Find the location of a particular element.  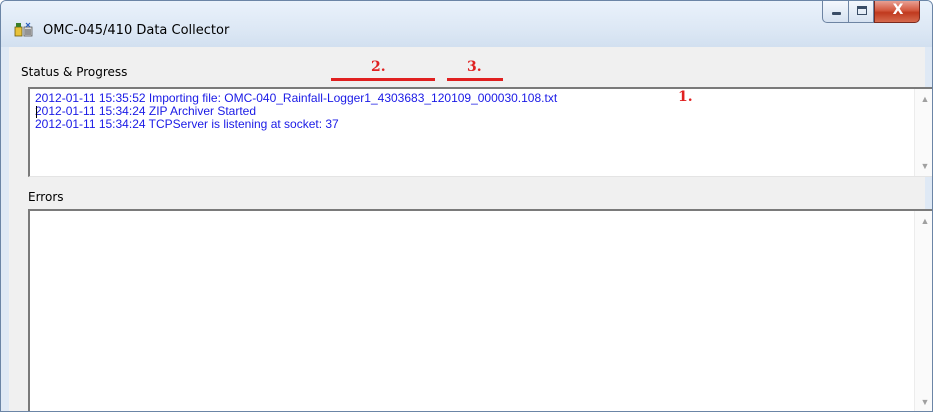

app-icon is located at coordinates (23, 29).